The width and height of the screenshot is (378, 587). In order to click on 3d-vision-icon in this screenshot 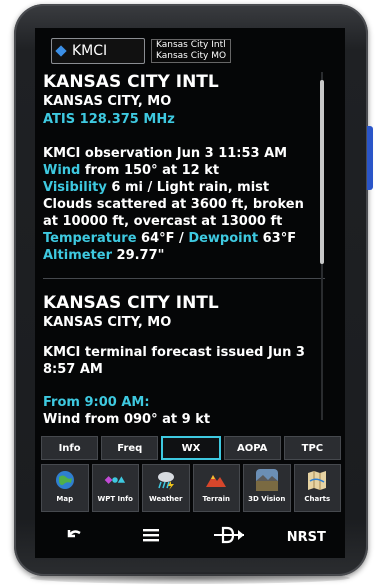, I will do `click(266, 480)`.